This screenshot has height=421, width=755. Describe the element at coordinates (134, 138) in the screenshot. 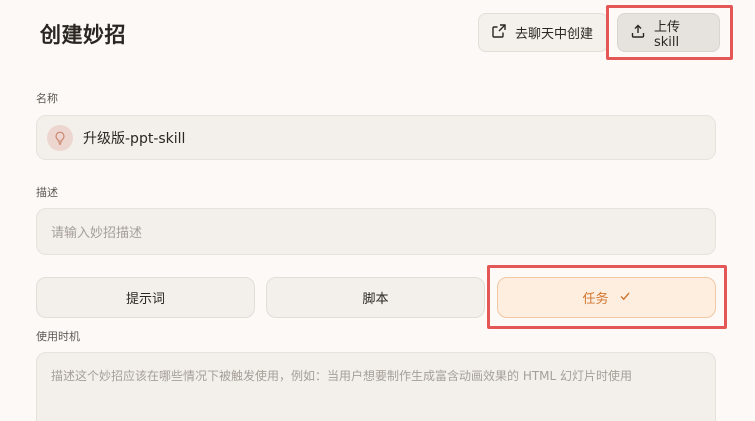

I see `name-value: 升级版-ppt-skill` at that location.